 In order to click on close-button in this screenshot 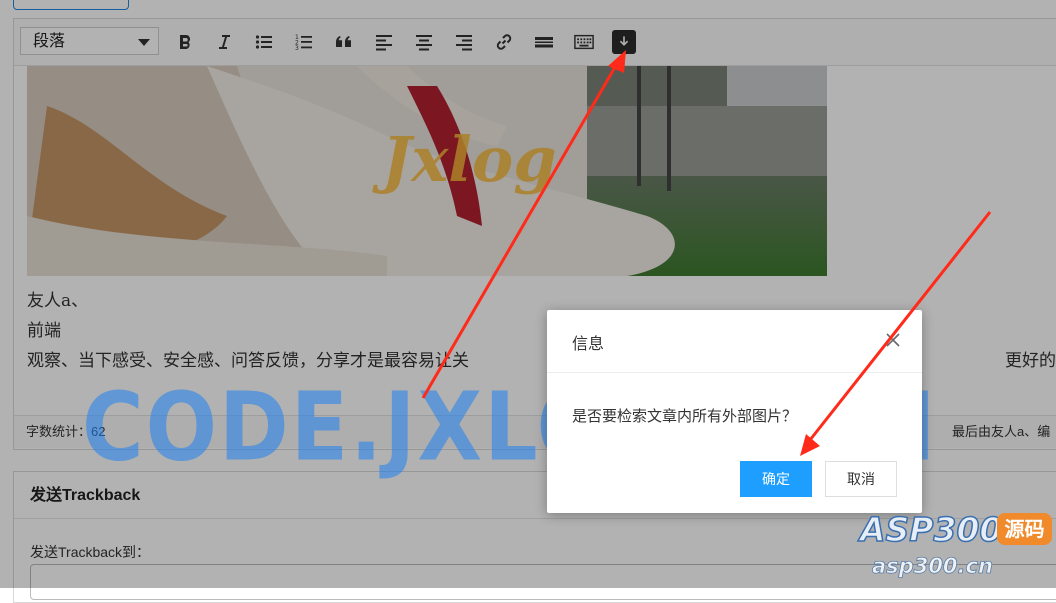, I will do `click(893, 340)`.